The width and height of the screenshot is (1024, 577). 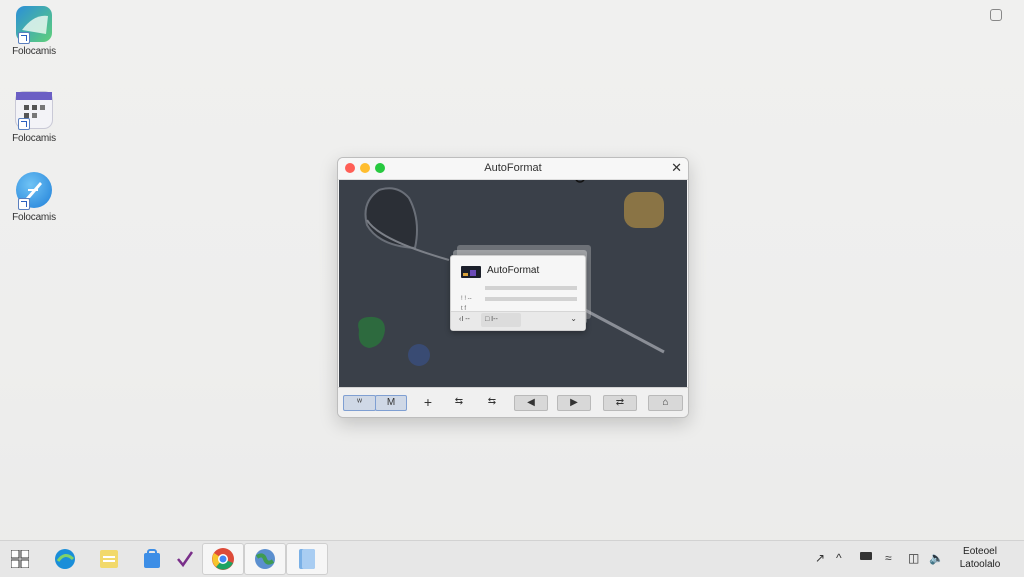 I want to click on desktop-icon-3: Folocamis, so click(x=34, y=197).